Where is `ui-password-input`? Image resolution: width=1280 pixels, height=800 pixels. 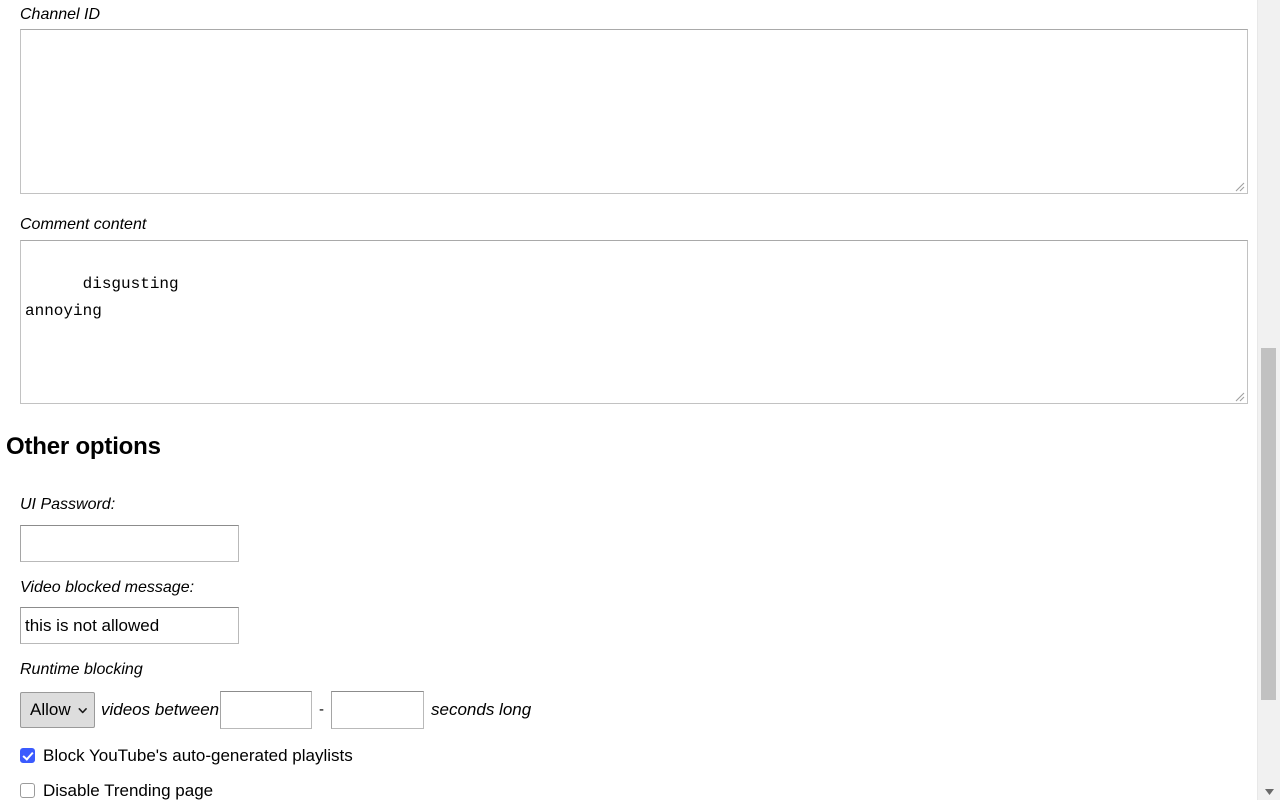
ui-password-input is located at coordinates (129, 543).